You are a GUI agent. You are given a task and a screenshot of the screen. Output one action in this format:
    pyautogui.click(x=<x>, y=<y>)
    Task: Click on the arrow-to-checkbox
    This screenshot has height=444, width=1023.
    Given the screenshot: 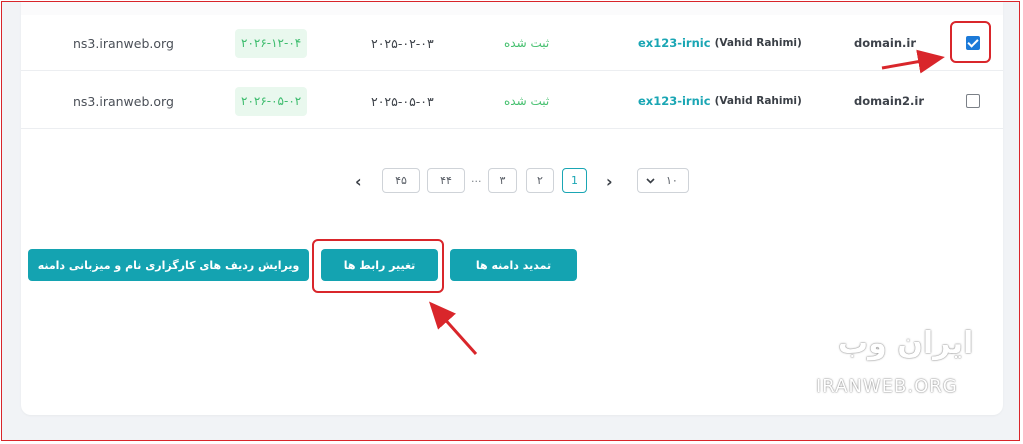 What is the action you would take?
    pyautogui.click(x=913, y=61)
    